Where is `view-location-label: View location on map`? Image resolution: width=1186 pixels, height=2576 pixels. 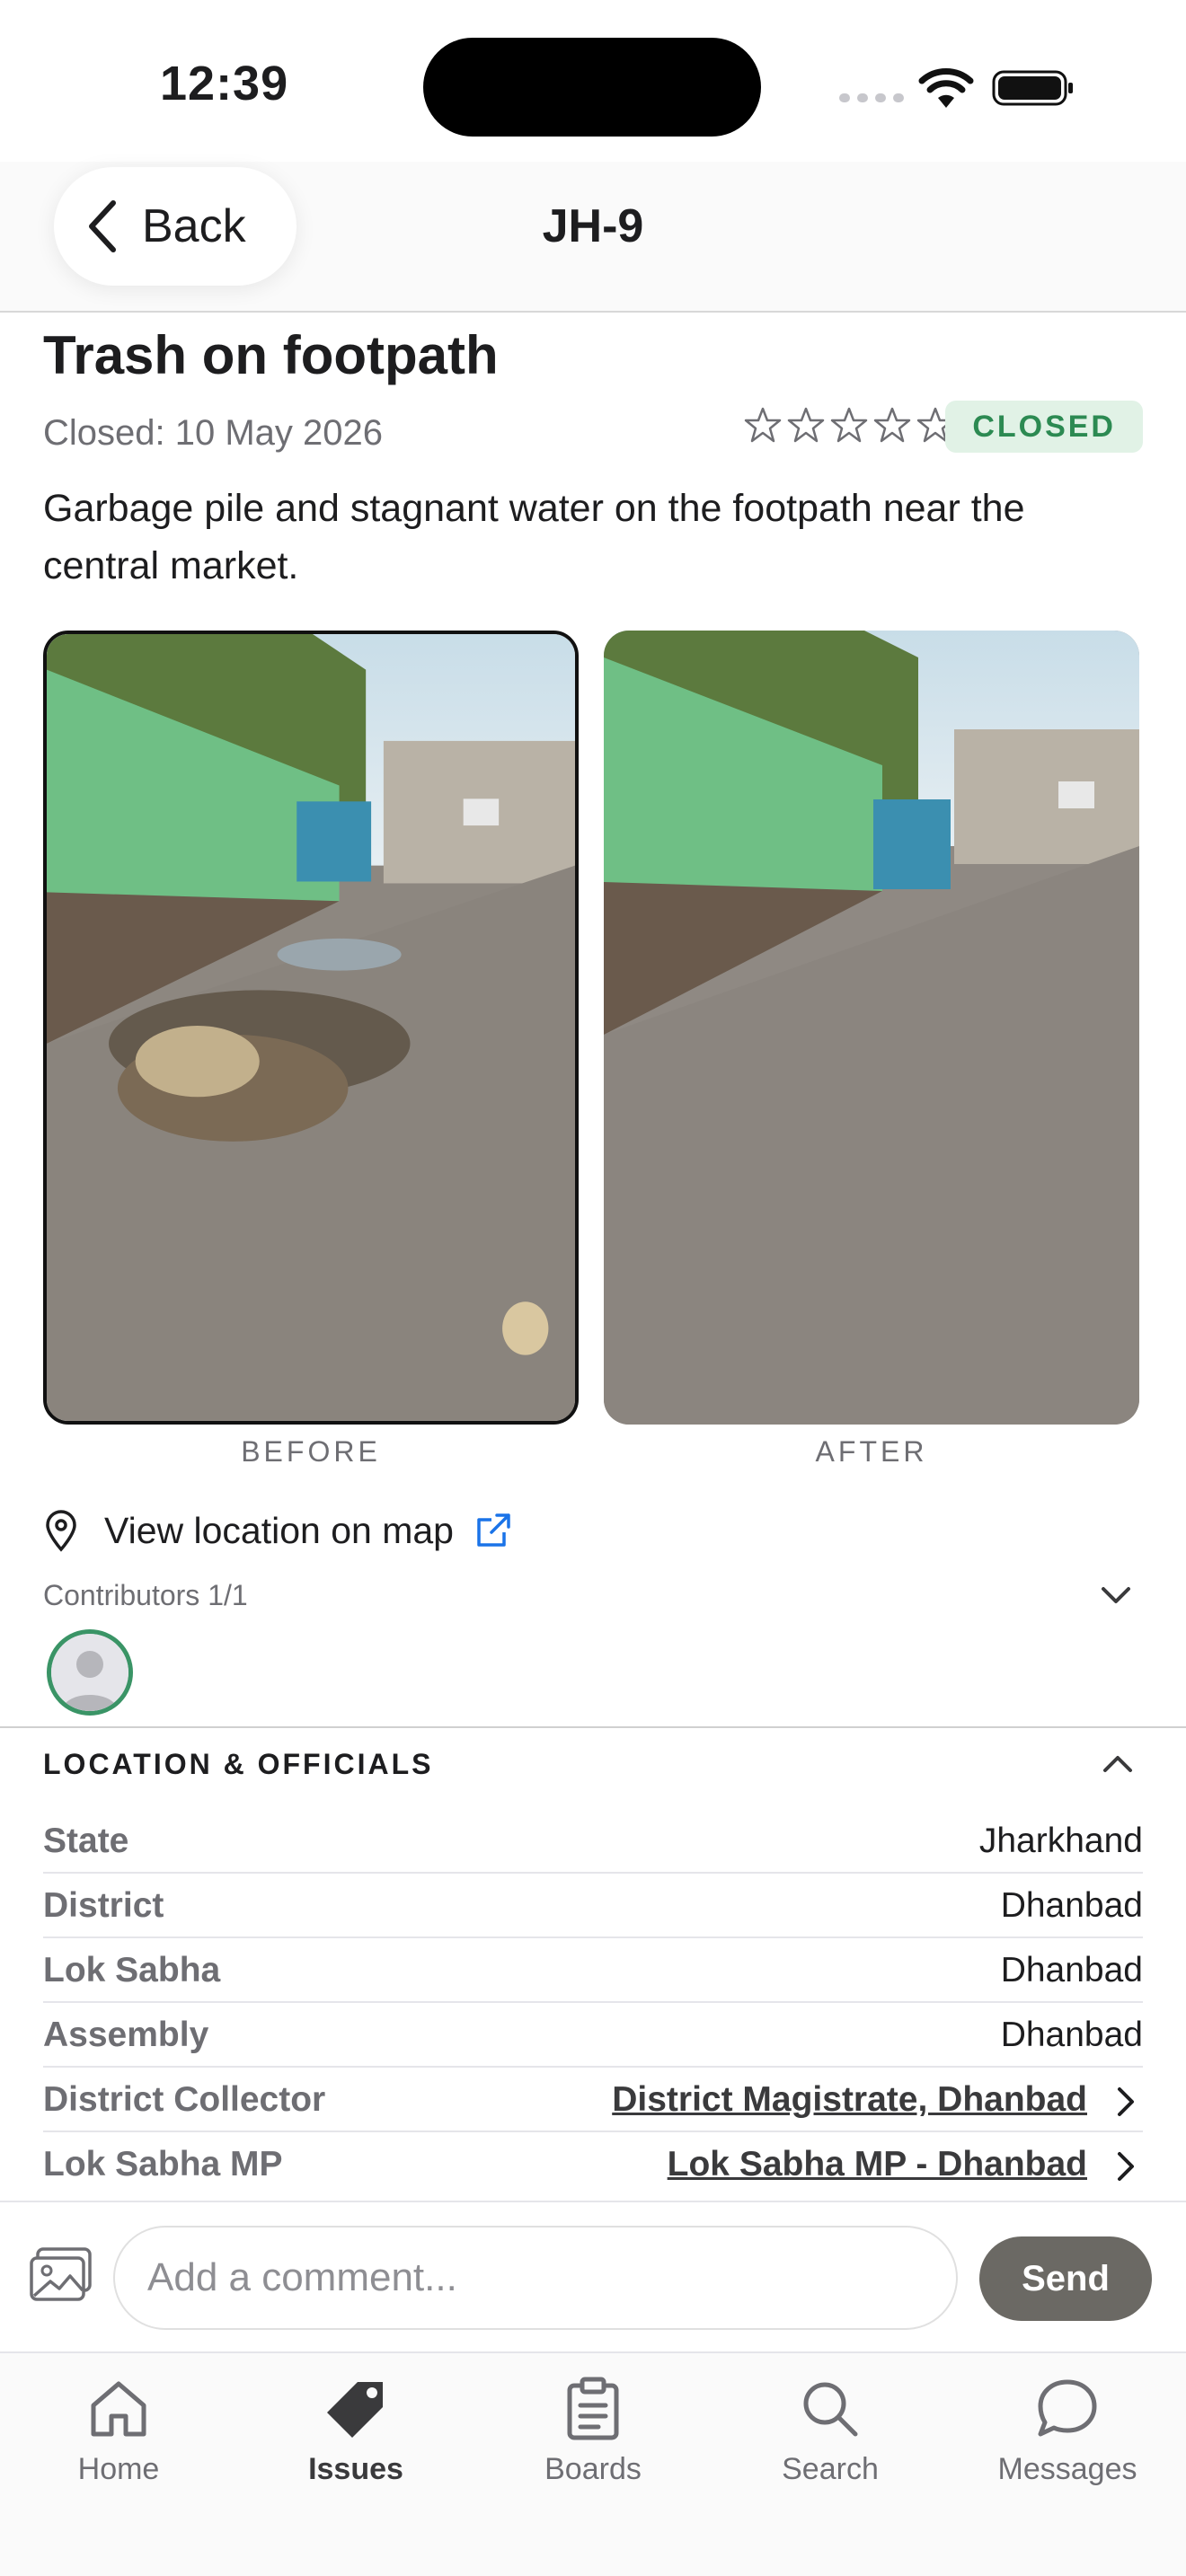 view-location-label: View location on map is located at coordinates (279, 1530).